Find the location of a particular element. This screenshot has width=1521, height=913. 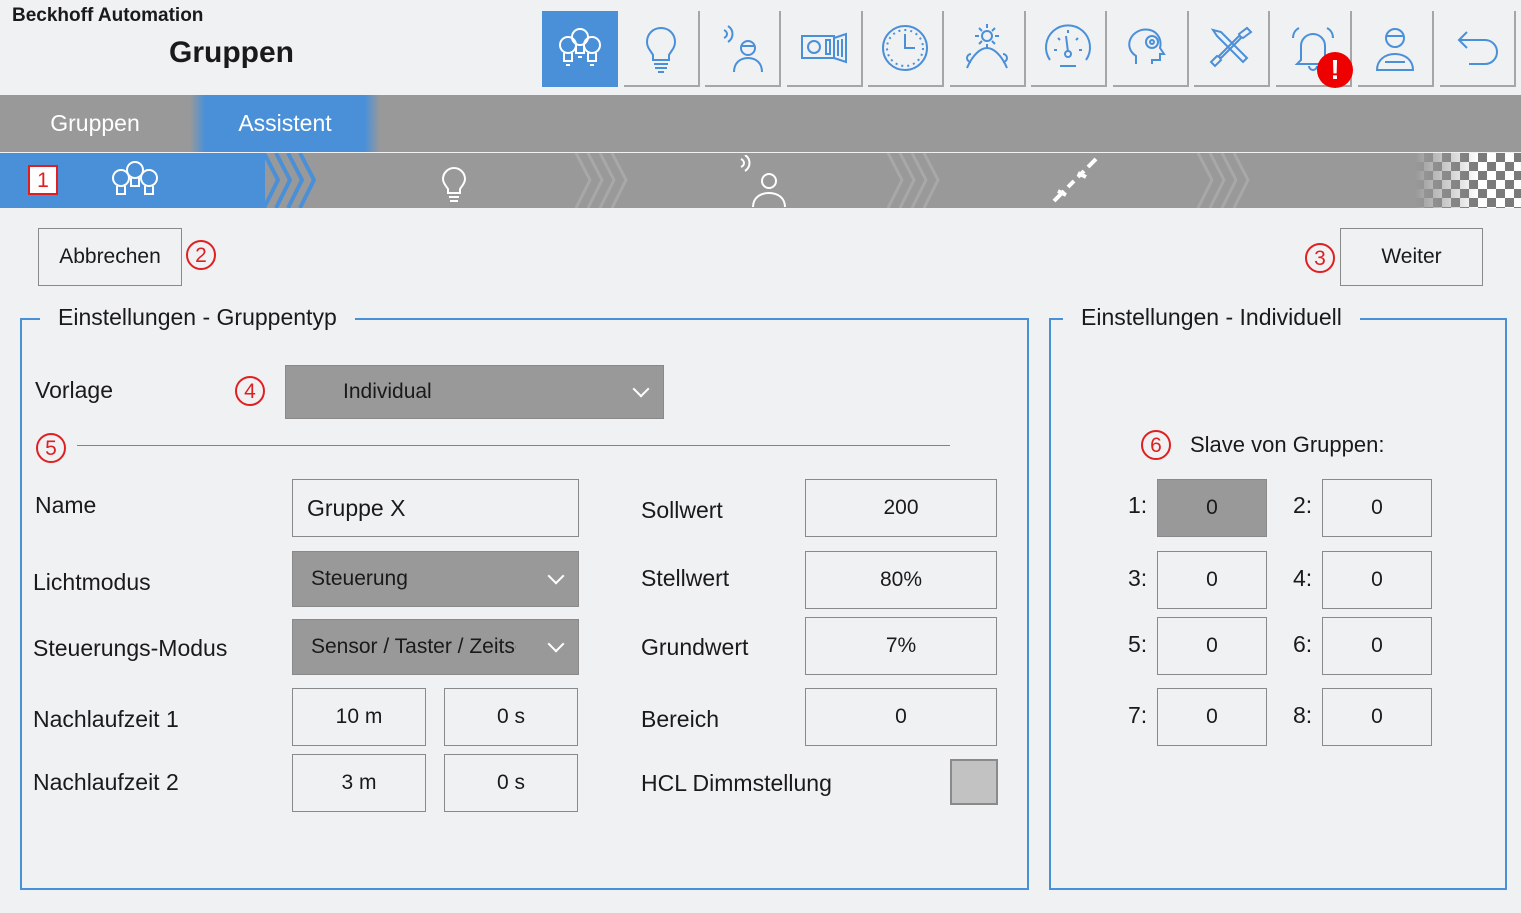

slave-4-label: 4: is located at coordinates (1303, 578).